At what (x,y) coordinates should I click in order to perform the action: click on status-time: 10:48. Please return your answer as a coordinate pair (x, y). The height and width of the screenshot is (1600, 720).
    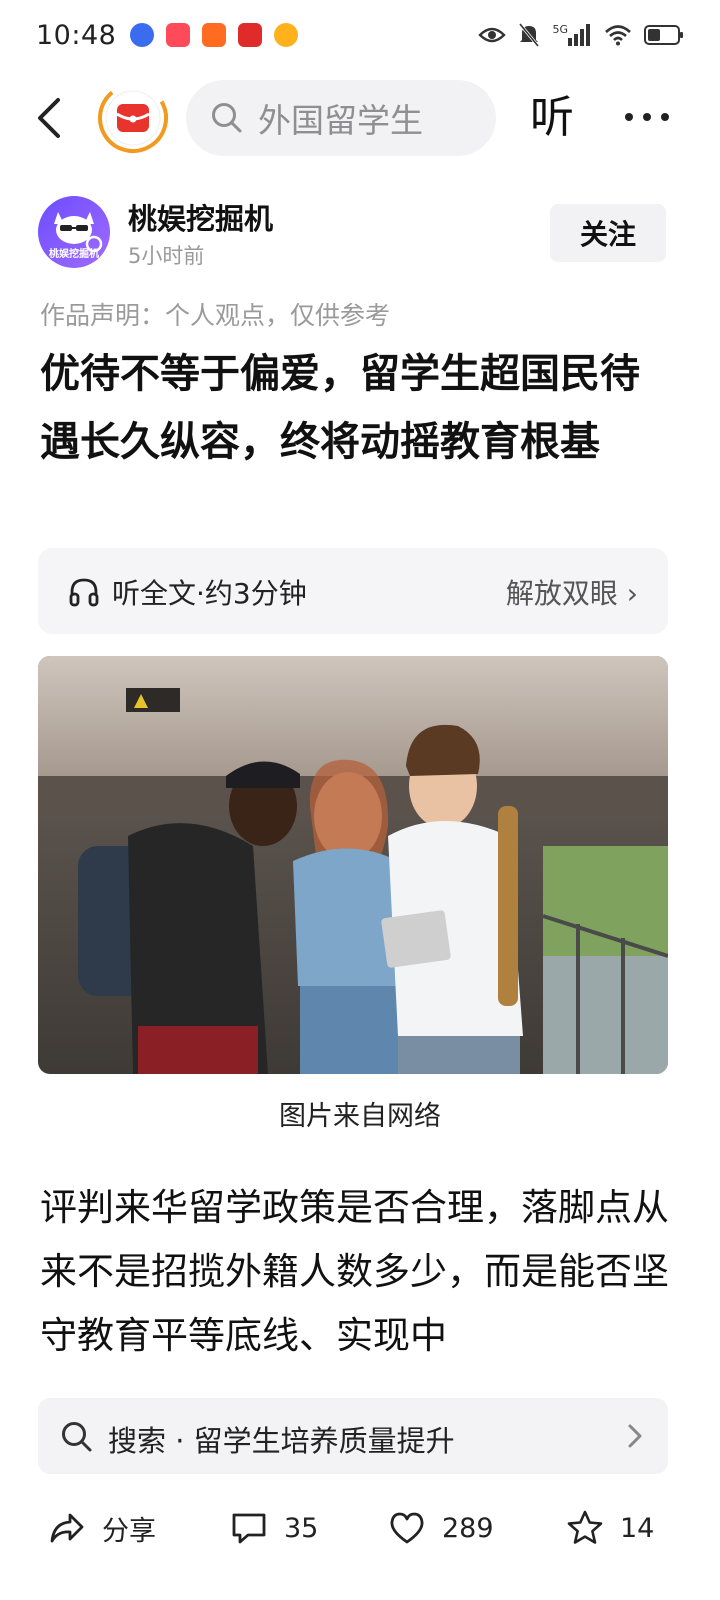
    Looking at the image, I should click on (76, 35).